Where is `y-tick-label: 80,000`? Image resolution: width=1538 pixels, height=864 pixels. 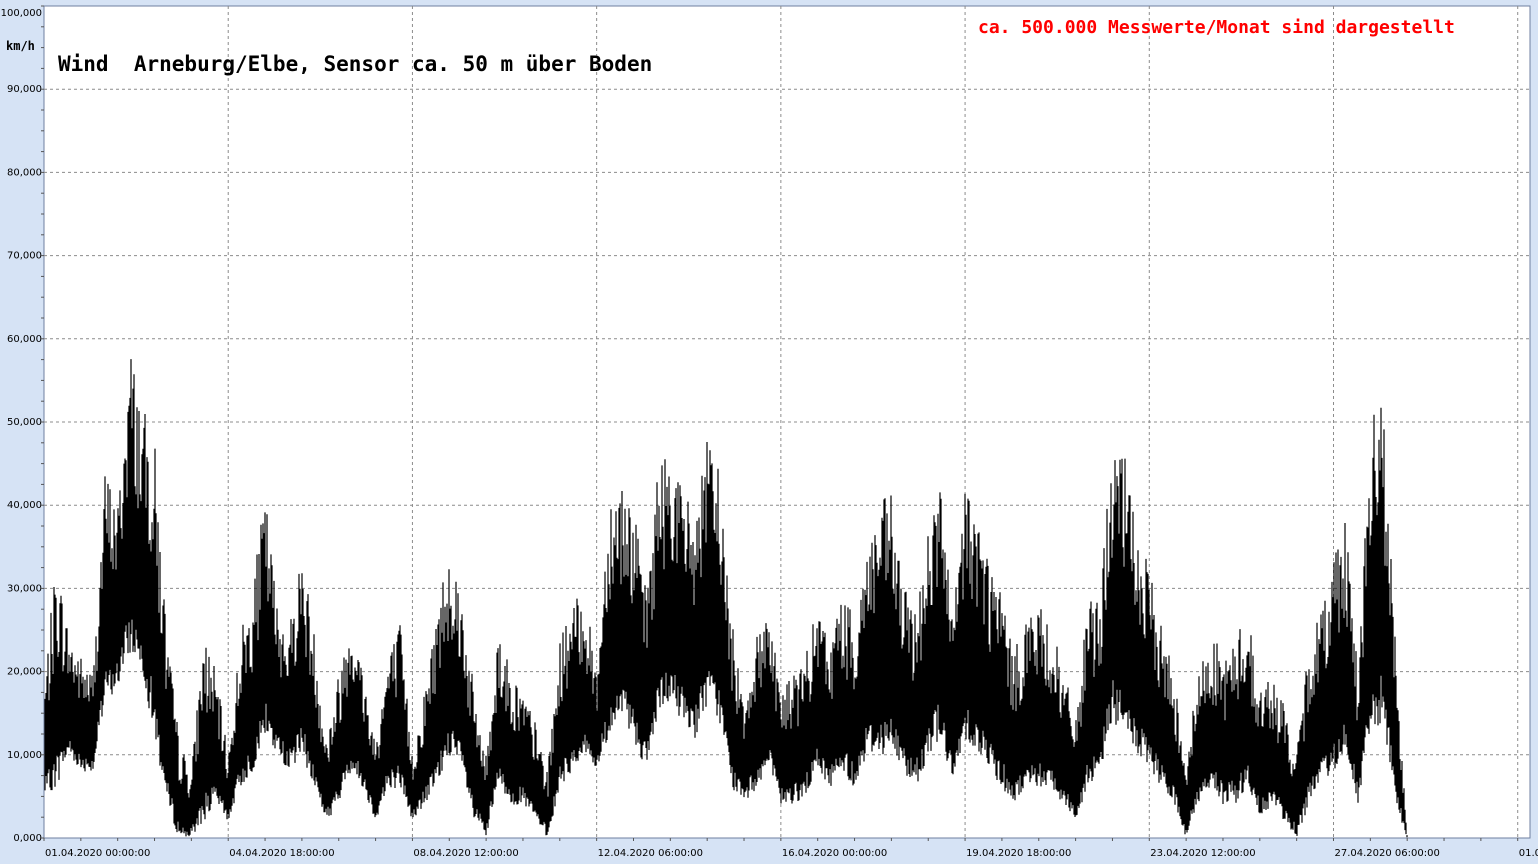
y-tick-label: 80,000 is located at coordinates (24, 172).